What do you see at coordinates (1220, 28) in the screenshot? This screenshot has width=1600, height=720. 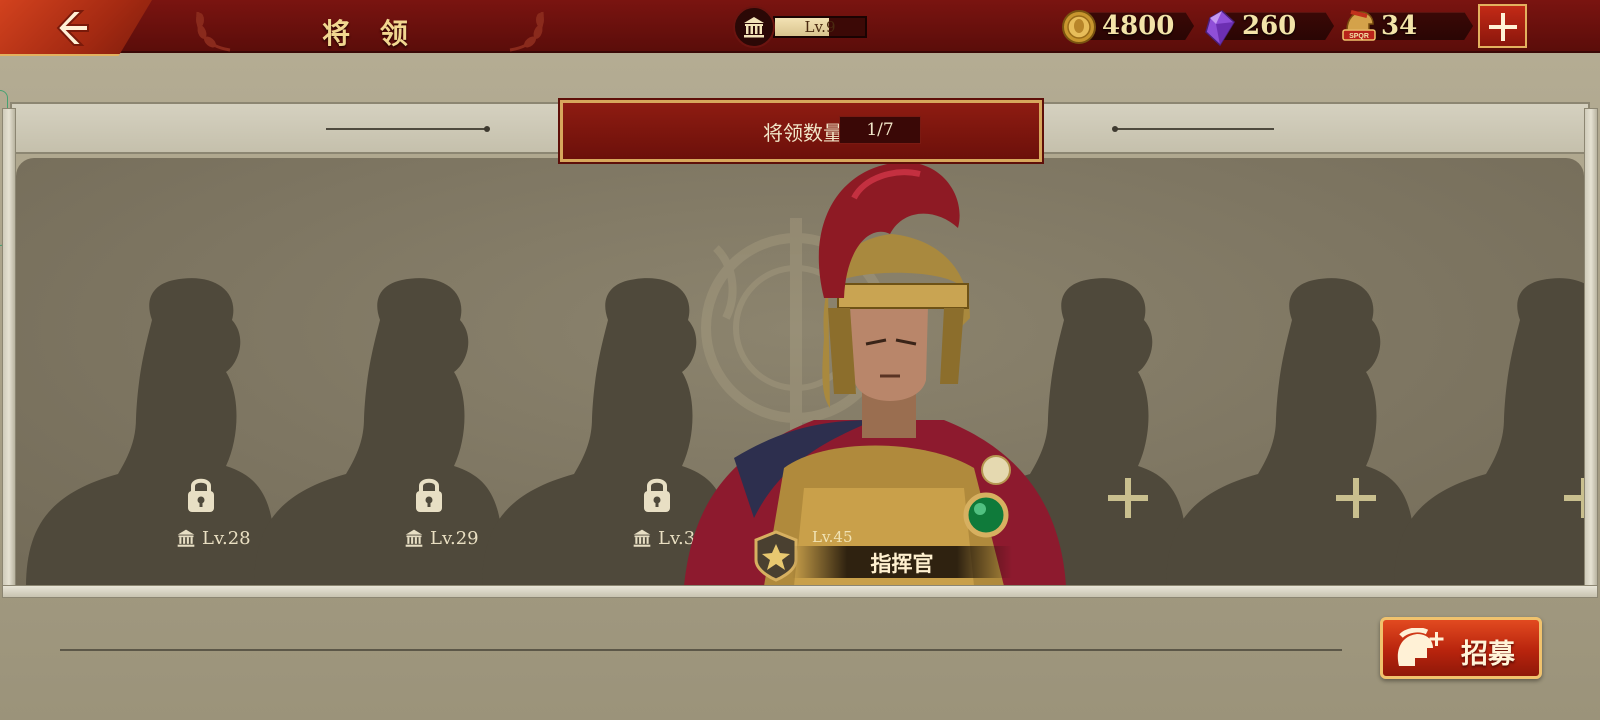 I see `purple-gem-icon` at bounding box center [1220, 28].